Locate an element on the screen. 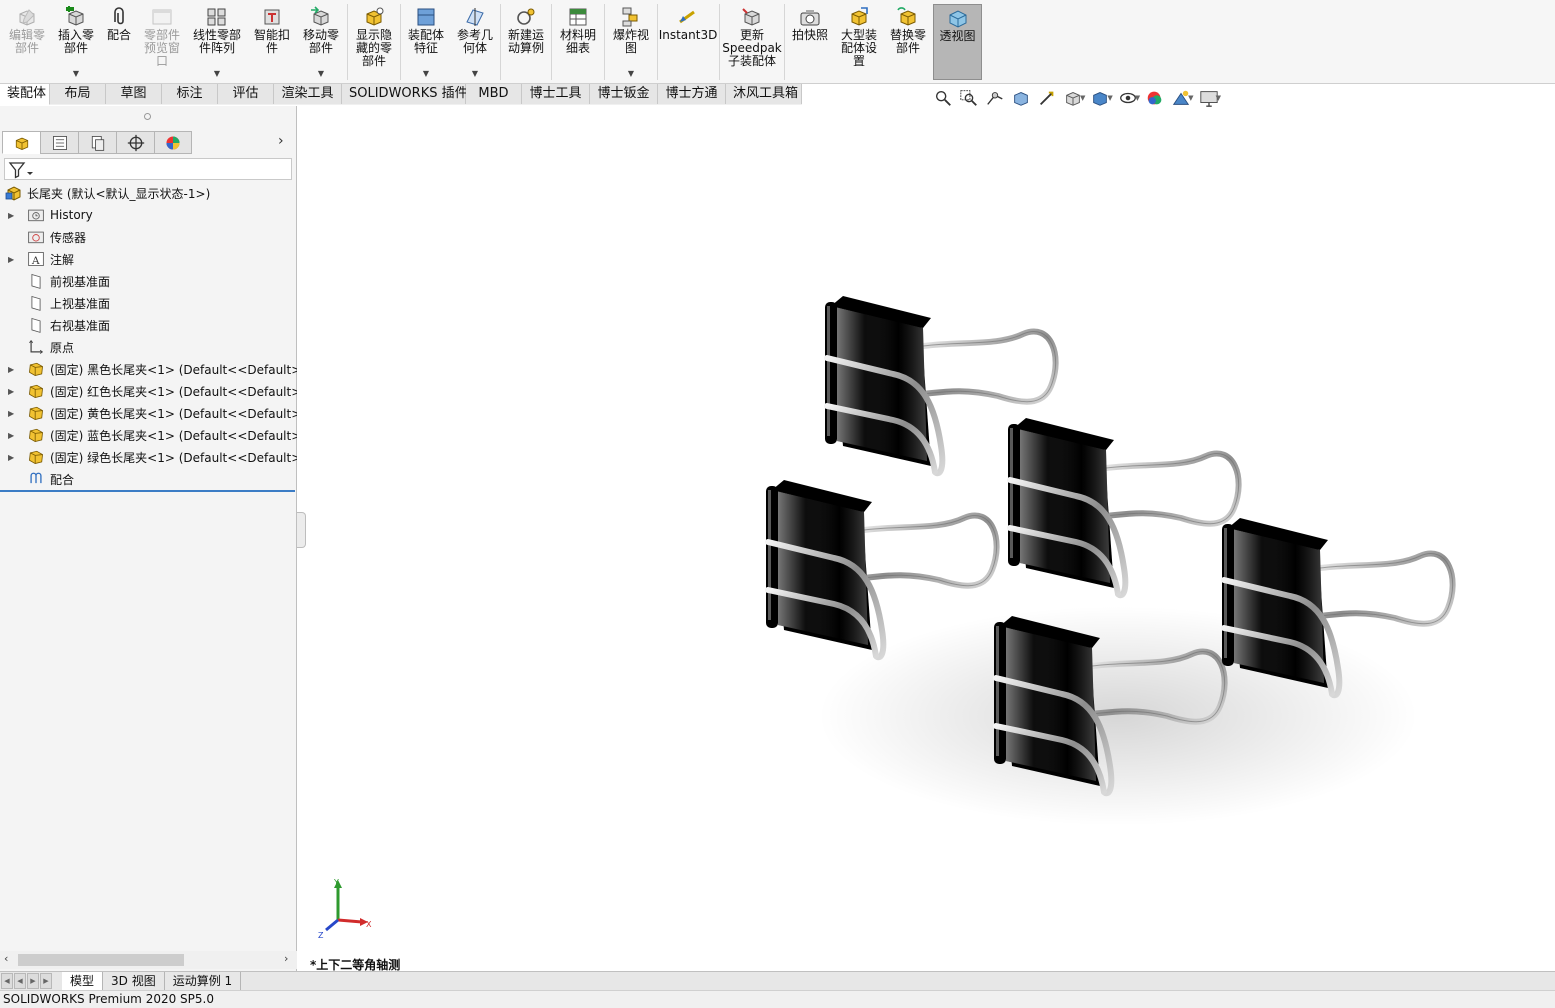  scrollbar-thumb is located at coordinates (101, 960).